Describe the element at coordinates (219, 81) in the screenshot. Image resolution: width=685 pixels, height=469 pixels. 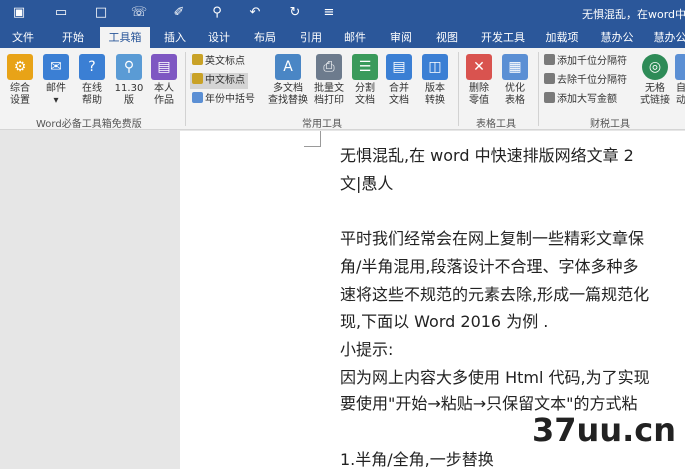
I see `chinese-punctuation-button: 中文标点` at that location.